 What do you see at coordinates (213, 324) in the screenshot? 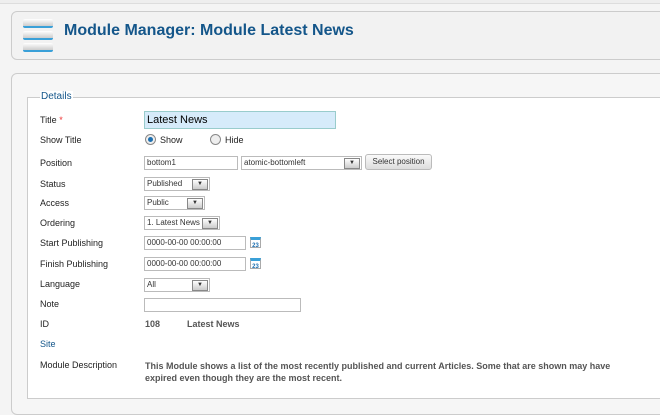
I see `id-name: Latest News` at bounding box center [213, 324].